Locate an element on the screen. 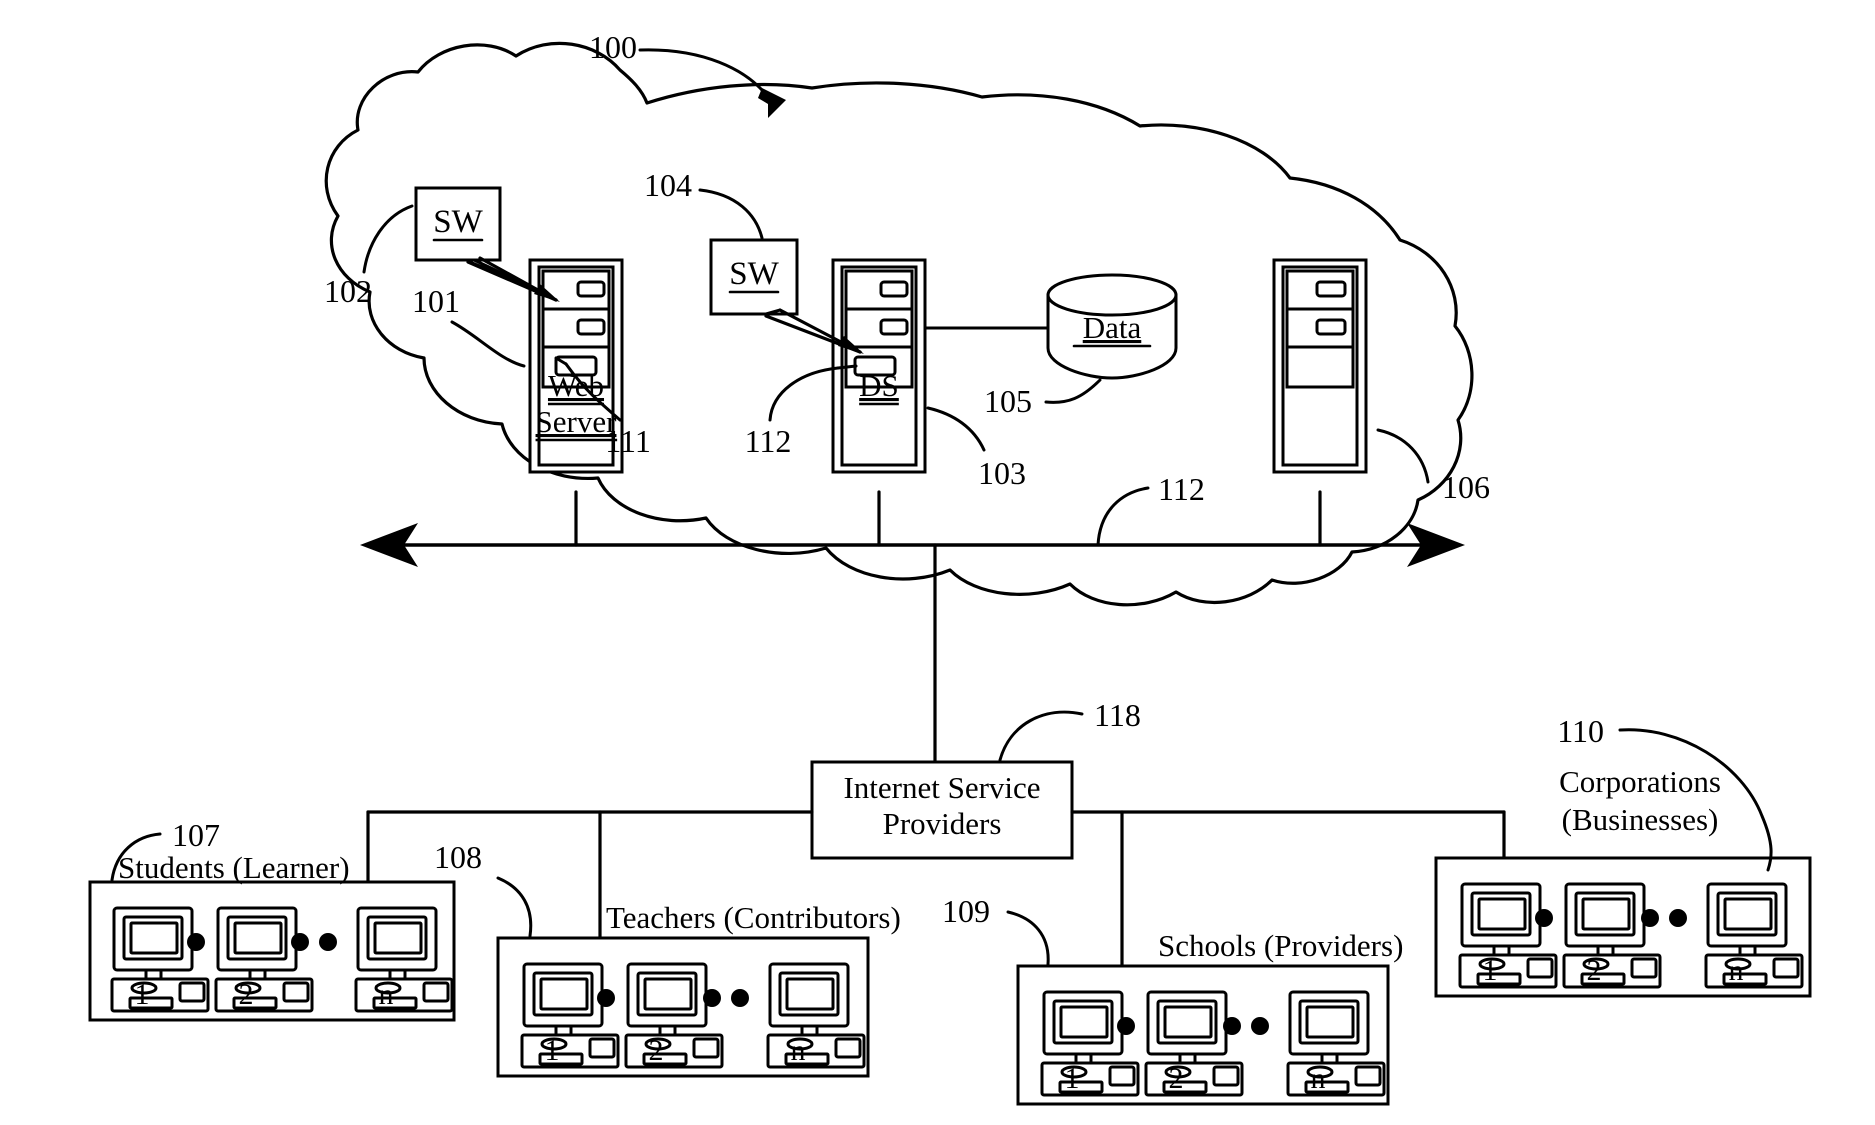 This screenshot has width=1875, height=1125. ref-103-label: 103 is located at coordinates (1002, 473).